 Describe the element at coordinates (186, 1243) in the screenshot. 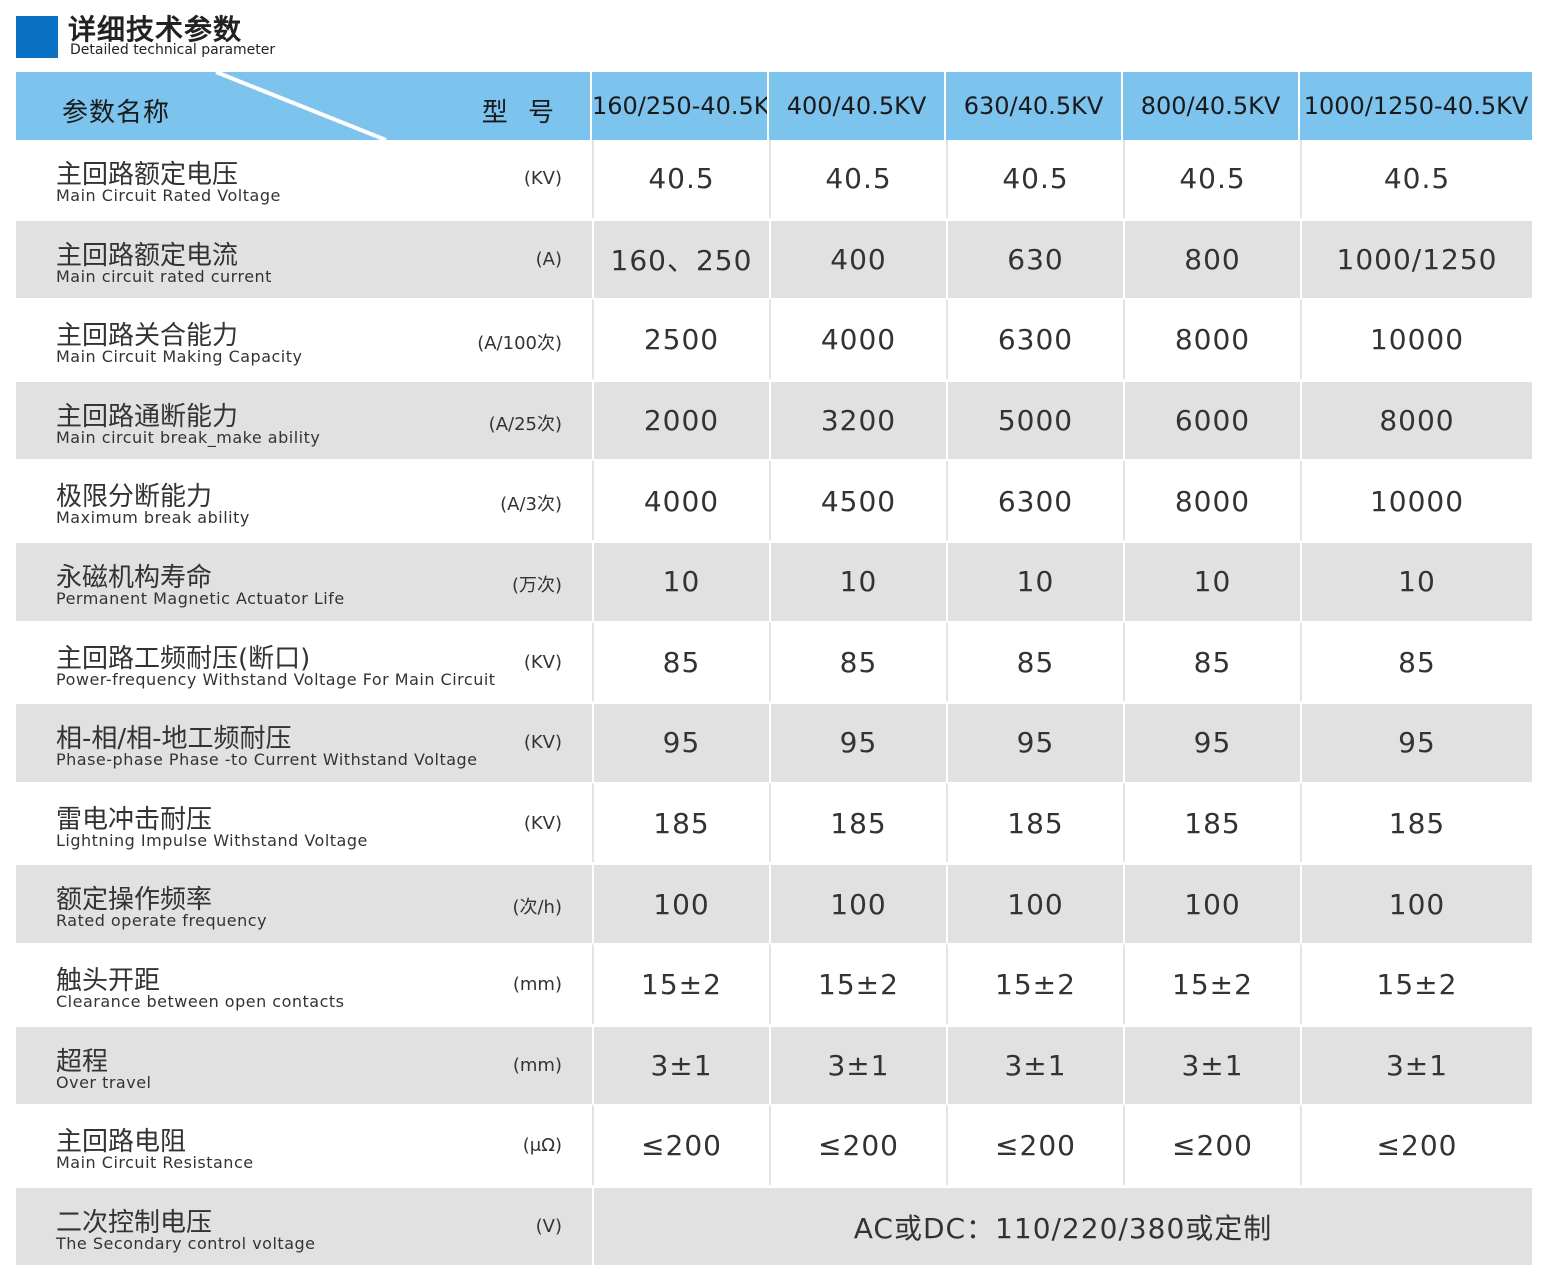

I see `param-name-en: The Secondary control voltage` at that location.